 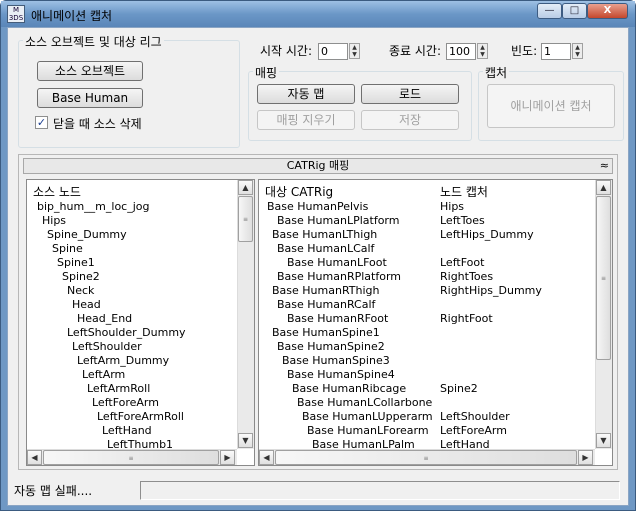 I want to click on collapse-icon: ≈, so click(x=604, y=166).